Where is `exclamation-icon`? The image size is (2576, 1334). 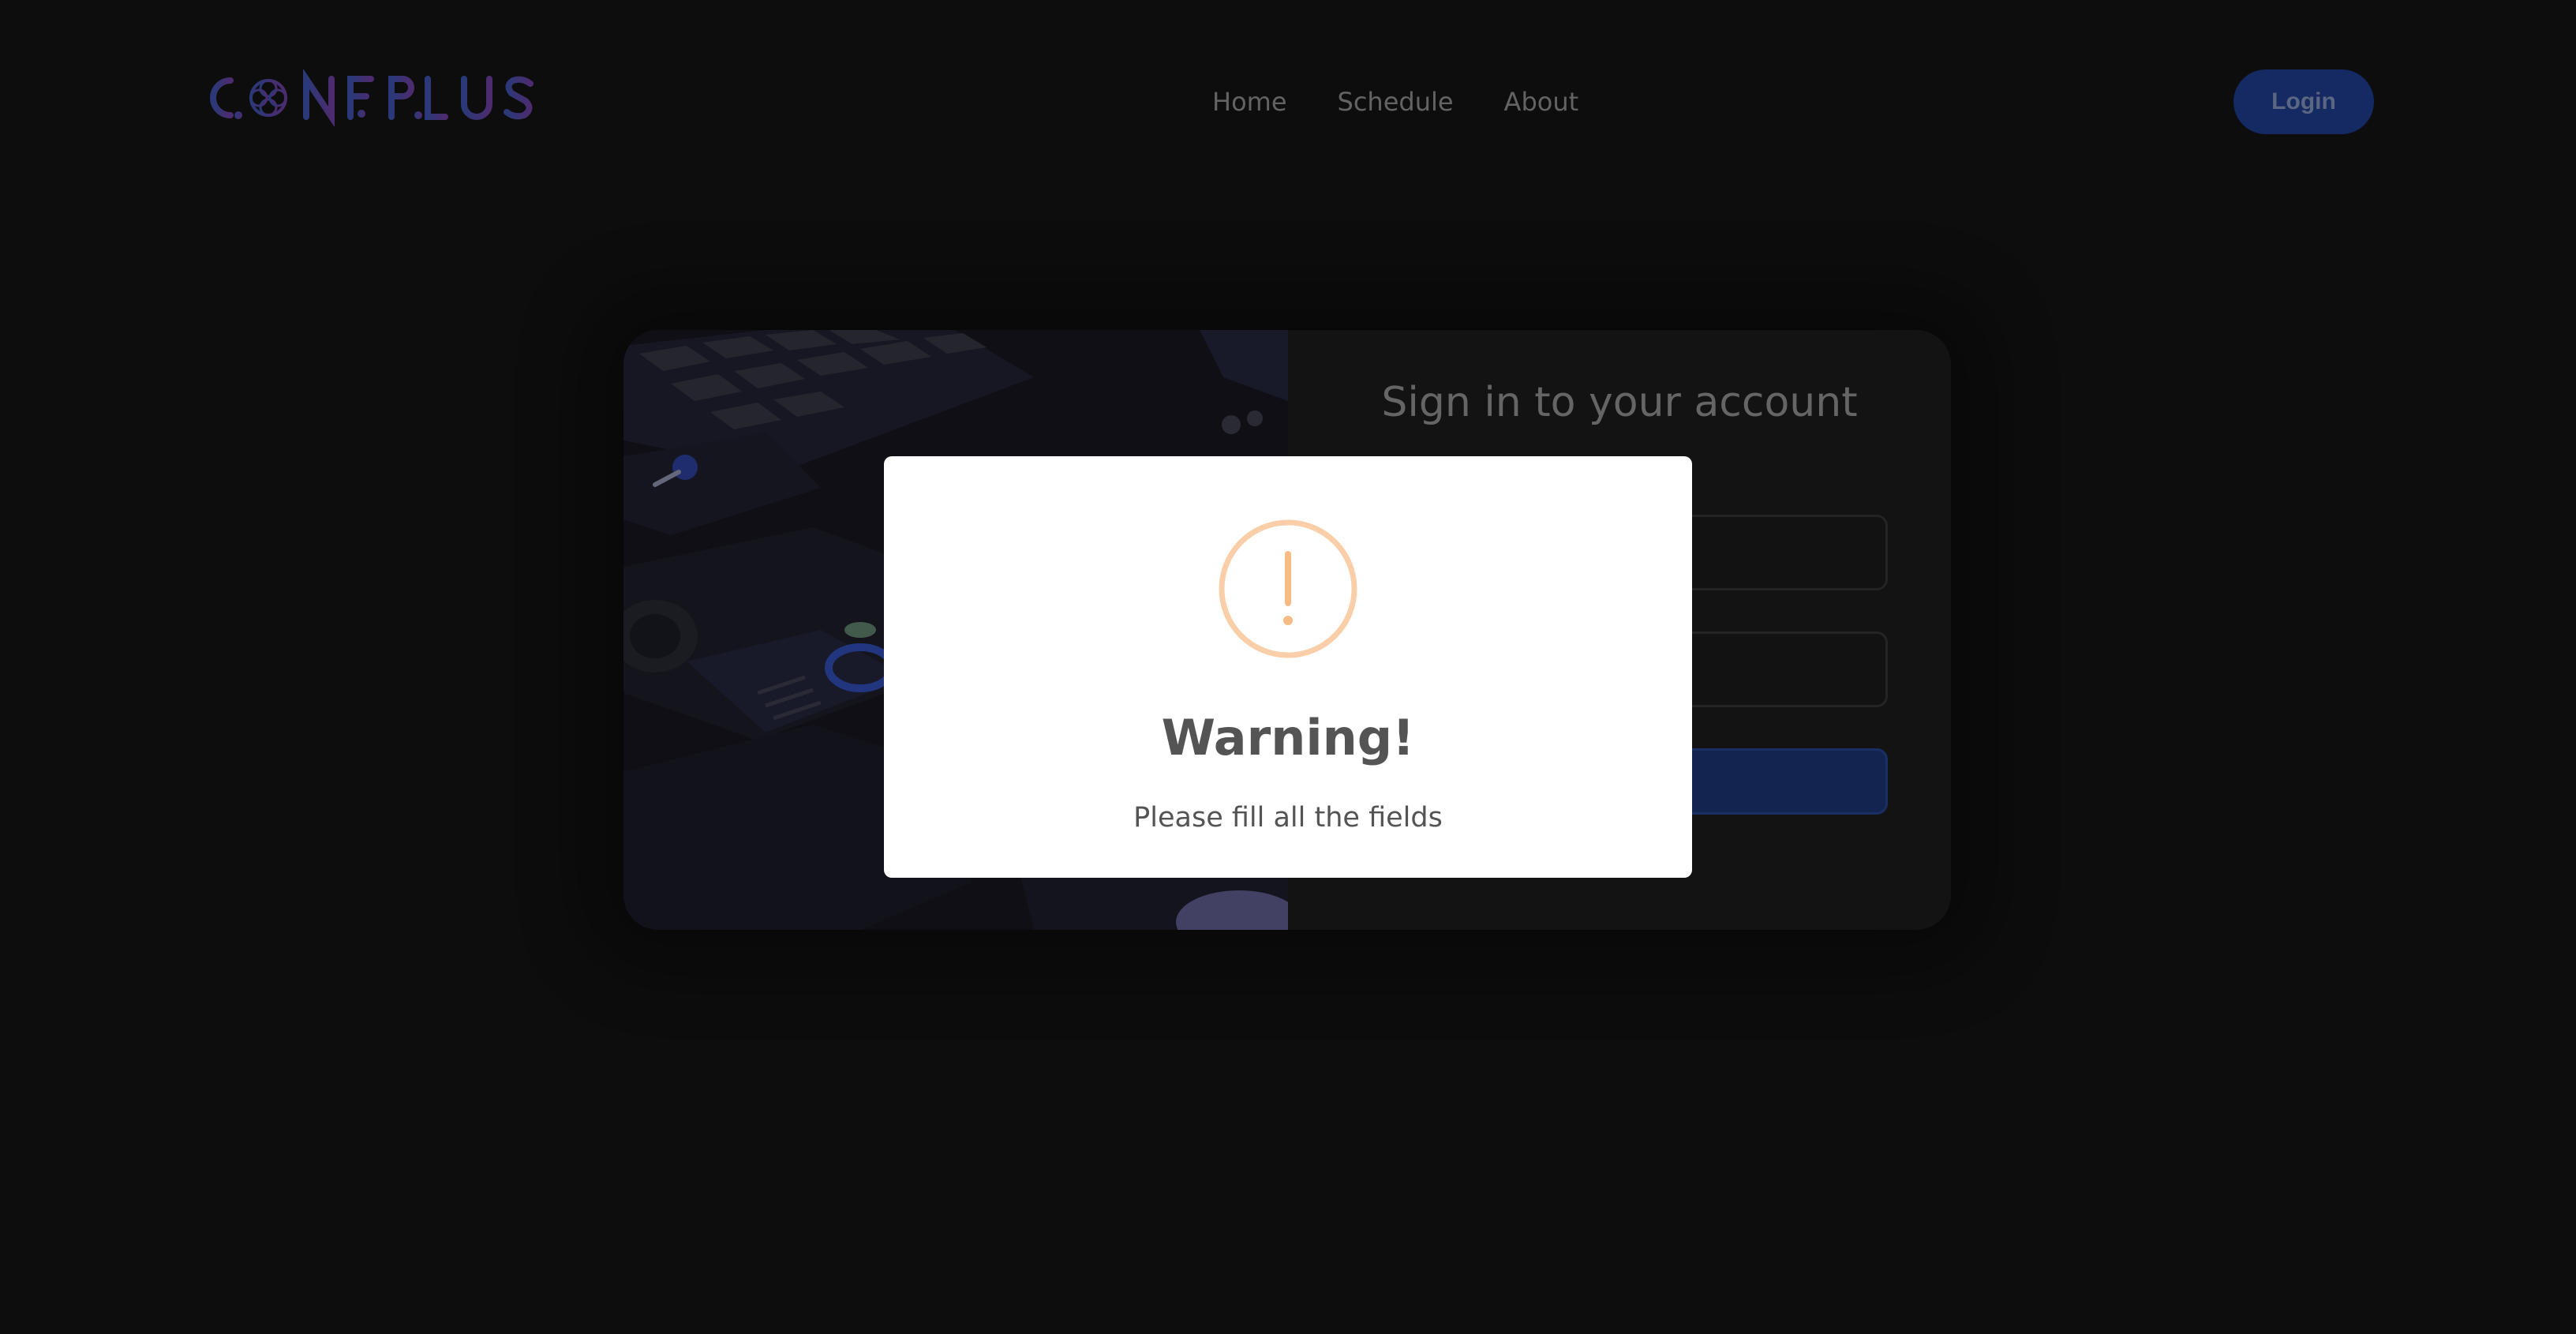
exclamation-icon is located at coordinates (1288, 589).